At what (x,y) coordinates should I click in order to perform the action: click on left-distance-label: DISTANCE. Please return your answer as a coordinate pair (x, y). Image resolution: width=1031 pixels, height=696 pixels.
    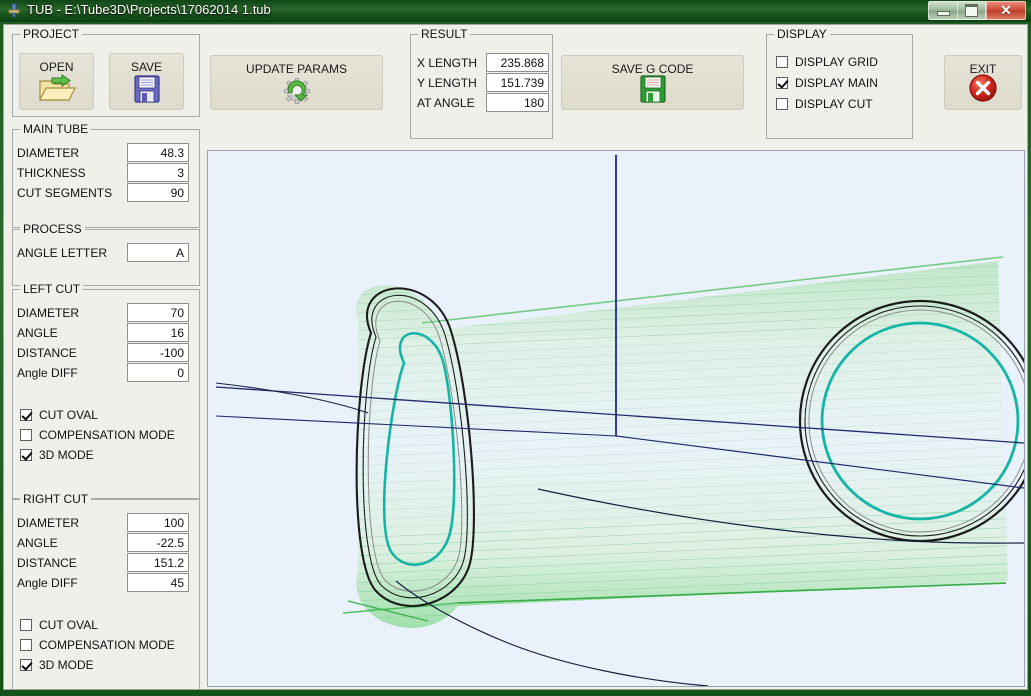
    Looking at the image, I should click on (47, 353).